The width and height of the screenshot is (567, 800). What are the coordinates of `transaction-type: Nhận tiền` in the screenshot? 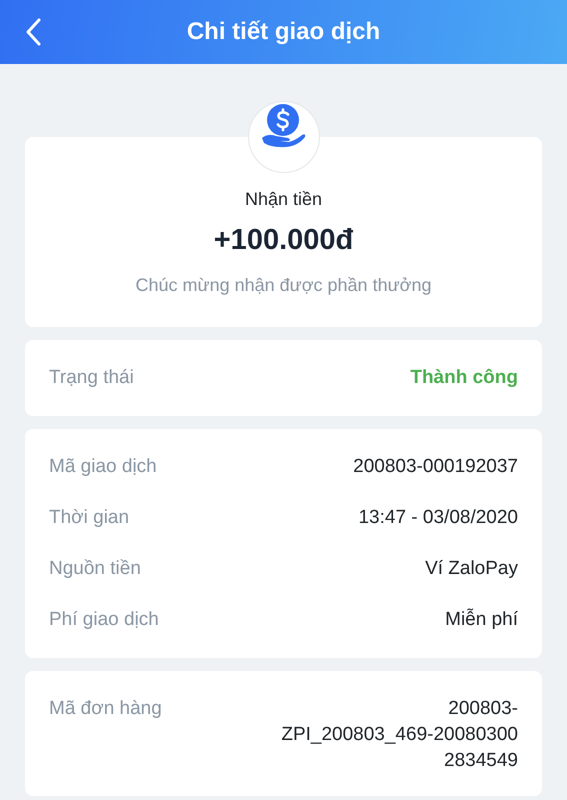 It's located at (283, 199).